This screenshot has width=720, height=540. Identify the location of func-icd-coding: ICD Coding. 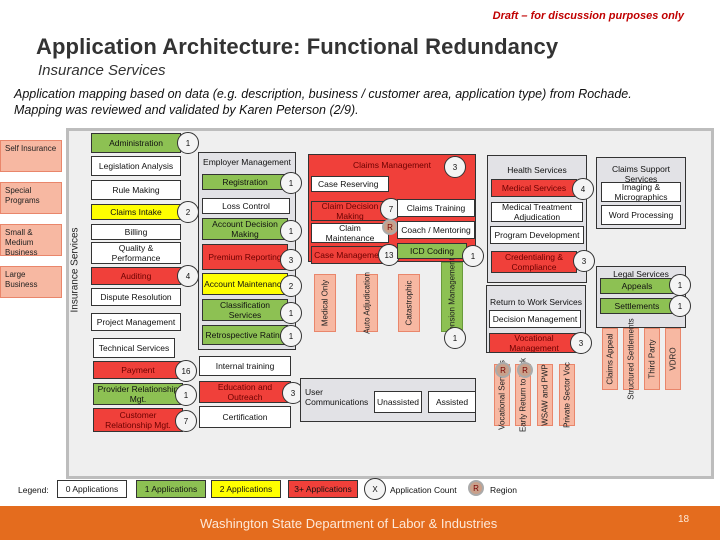
(432, 251).